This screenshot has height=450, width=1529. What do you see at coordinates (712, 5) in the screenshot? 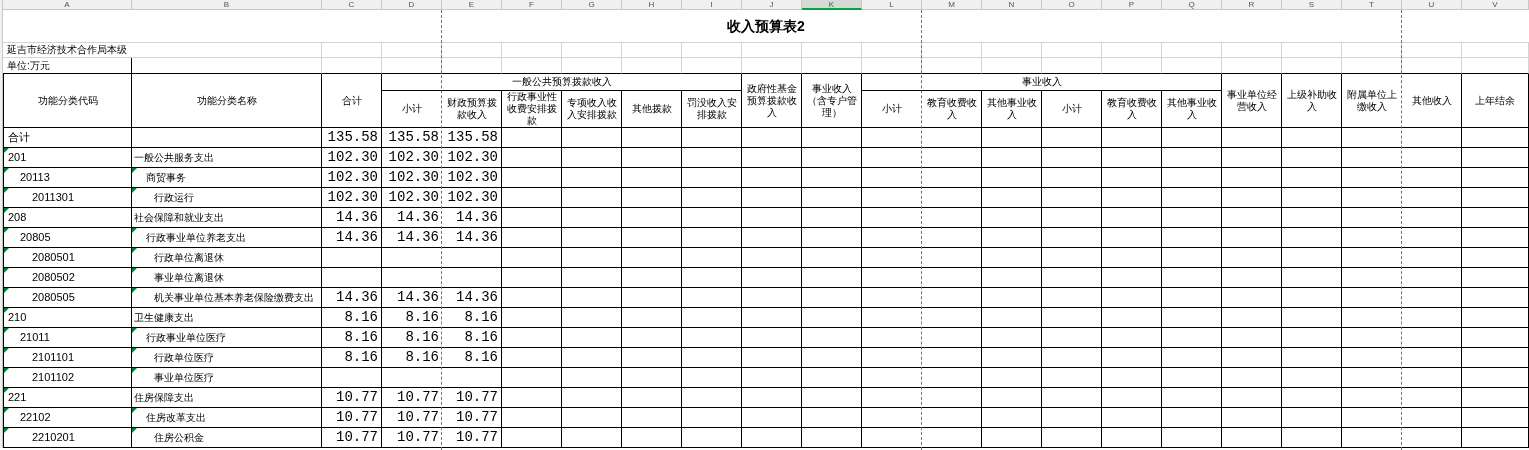
I see `column-letter-header: I` at bounding box center [712, 5].